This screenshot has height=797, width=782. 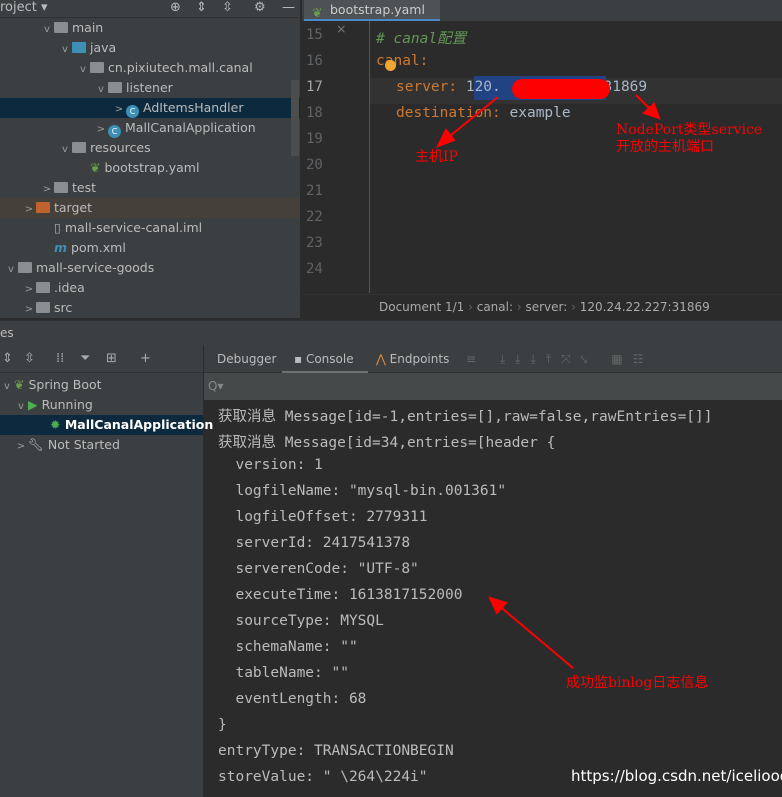 What do you see at coordinates (445, 138) in the screenshot?
I see `arrow-head` at bounding box center [445, 138].